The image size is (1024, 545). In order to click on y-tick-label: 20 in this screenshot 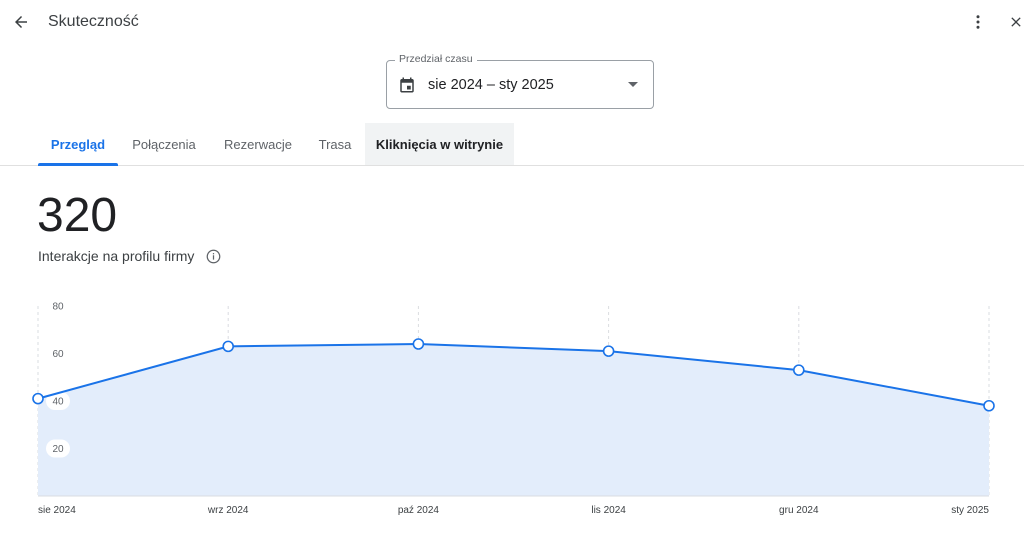, I will do `click(58, 449)`.